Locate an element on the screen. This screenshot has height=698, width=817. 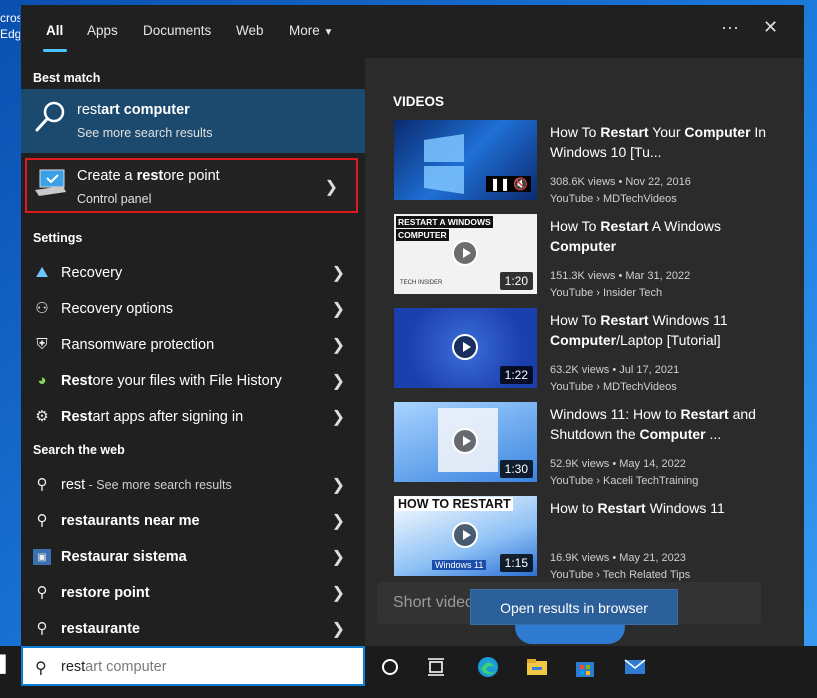
video-source: YouTube › Kaceli TechTraining is located at coordinates (624, 481).